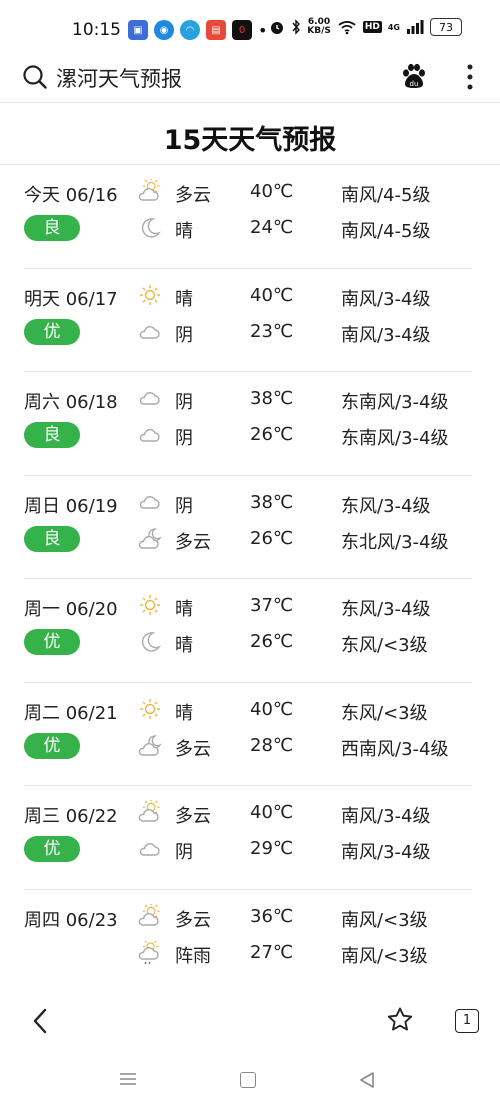  What do you see at coordinates (71, 402) in the screenshot?
I see `forecast-date: 周六 06/18` at bounding box center [71, 402].